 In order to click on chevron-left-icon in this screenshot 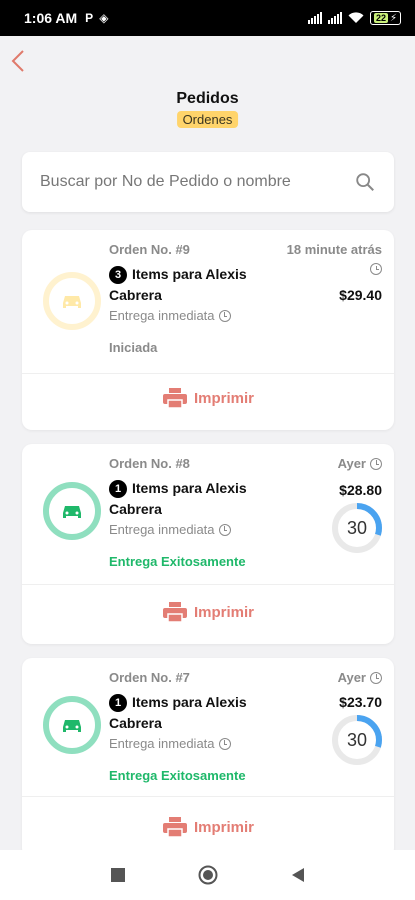, I will do `click(17, 61)`.